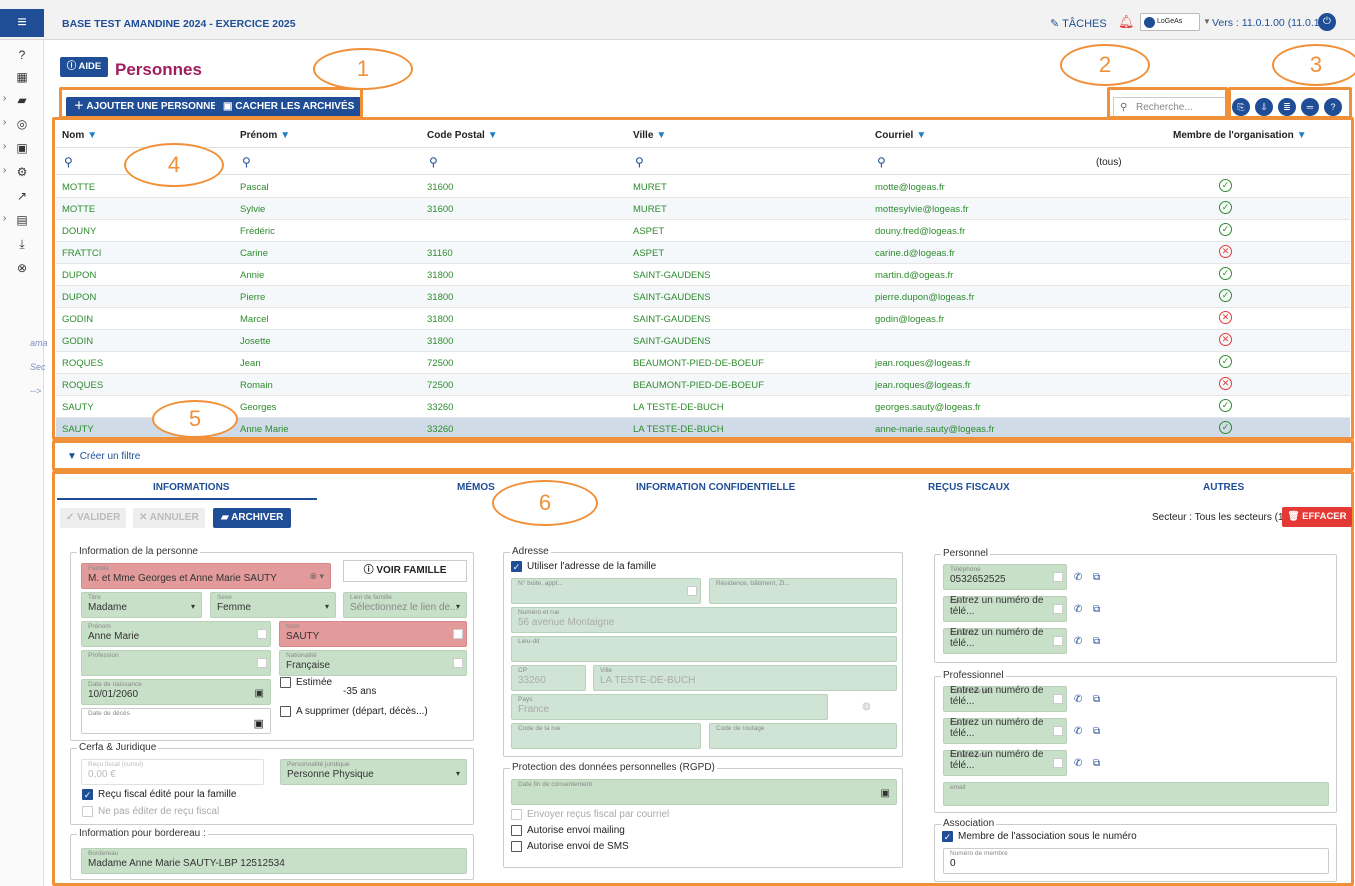  What do you see at coordinates (1170, 22) in the screenshot?
I see `user-button: LoGeAs` at bounding box center [1170, 22].